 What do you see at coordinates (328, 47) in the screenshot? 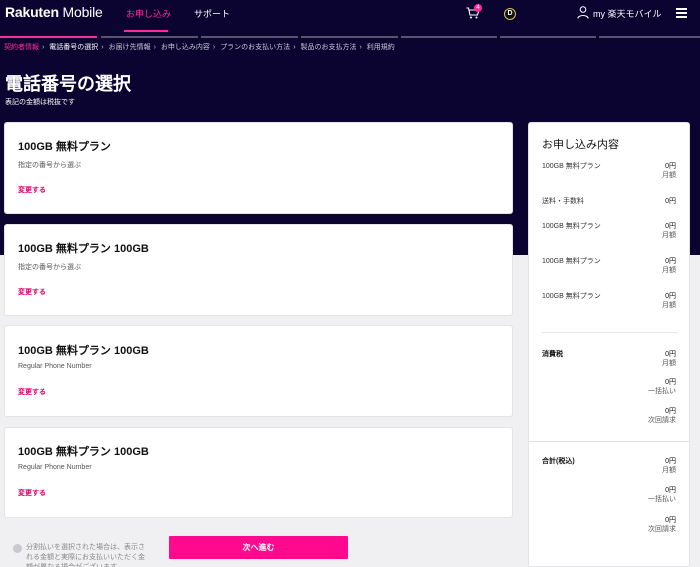
I see `breadcrumb-item: 製品のお支払方法` at bounding box center [328, 47].